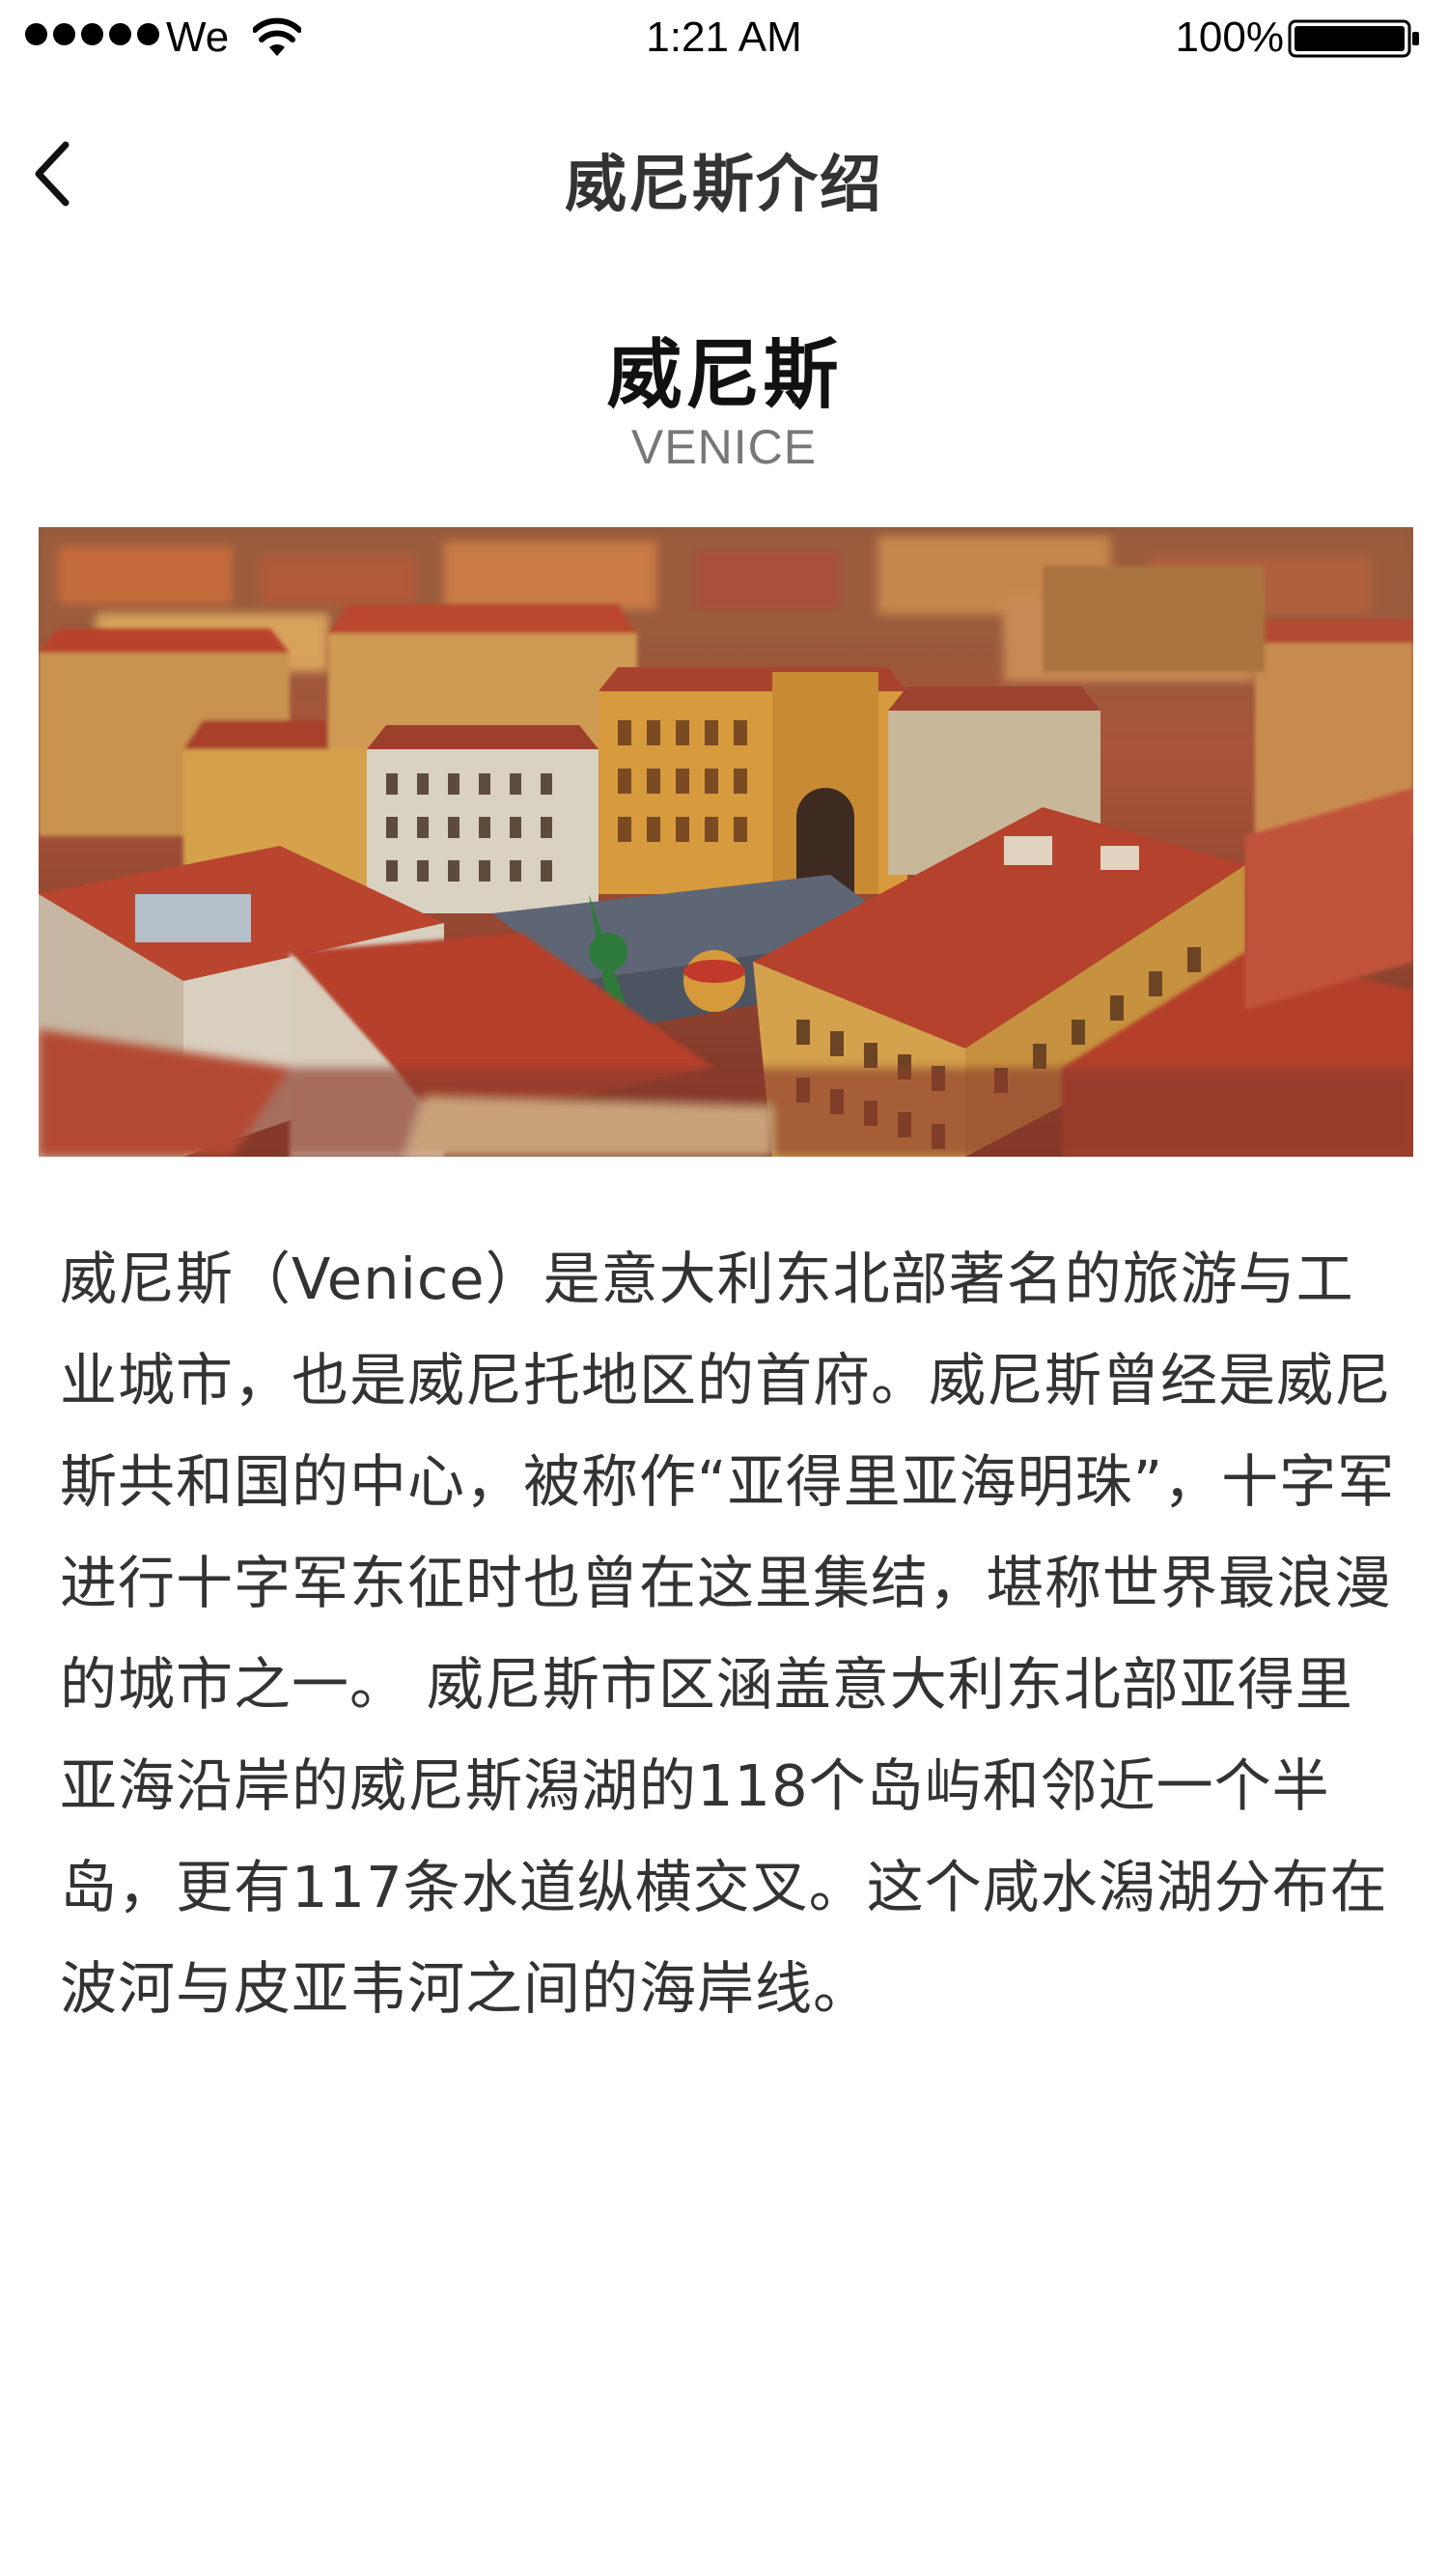  What do you see at coordinates (724, 39) in the screenshot?
I see `status-bar: We 1:21 AM 100%` at bounding box center [724, 39].